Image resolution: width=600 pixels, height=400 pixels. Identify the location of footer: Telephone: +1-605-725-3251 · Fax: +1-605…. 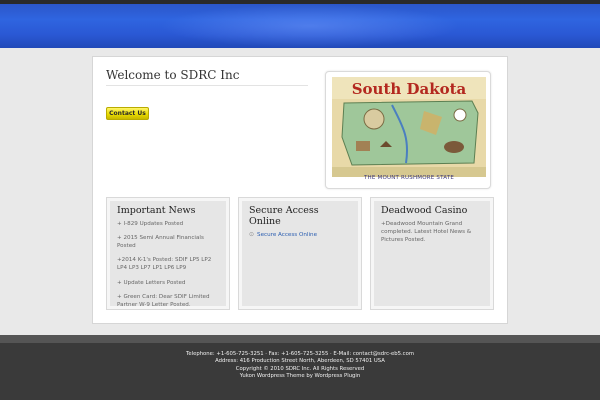
(300, 371).